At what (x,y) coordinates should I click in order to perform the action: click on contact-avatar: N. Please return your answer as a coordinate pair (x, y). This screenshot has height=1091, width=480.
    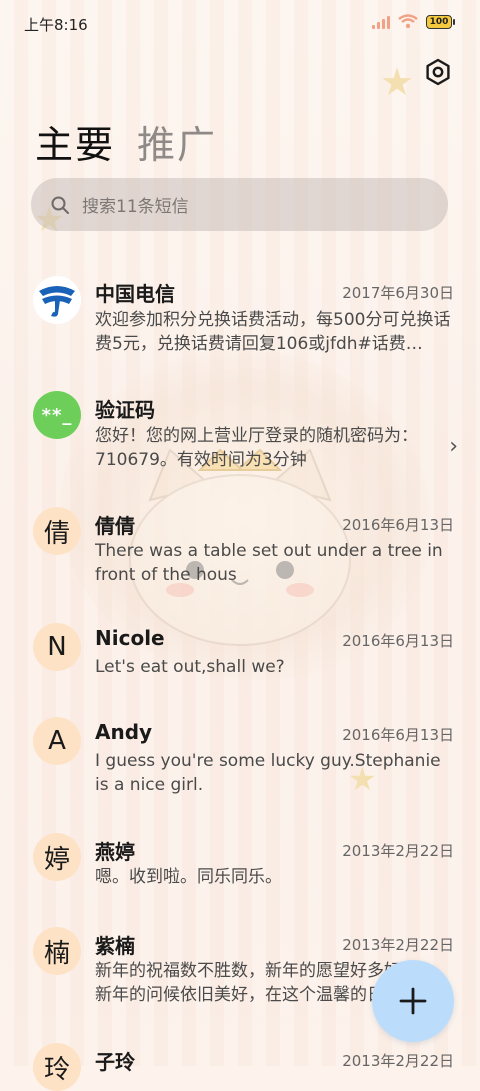
    Looking at the image, I should click on (57, 647).